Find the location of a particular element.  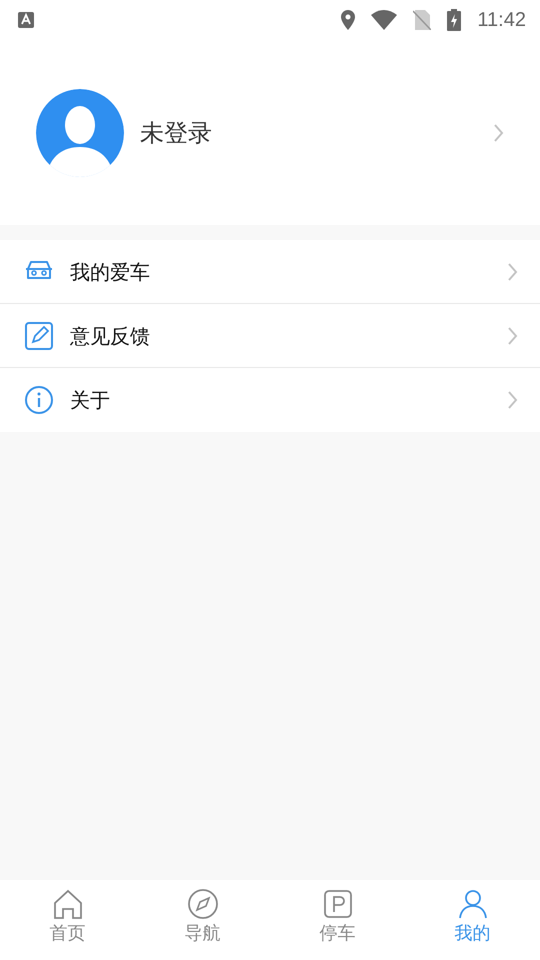

menu-item: 关于 is located at coordinates (270, 400).